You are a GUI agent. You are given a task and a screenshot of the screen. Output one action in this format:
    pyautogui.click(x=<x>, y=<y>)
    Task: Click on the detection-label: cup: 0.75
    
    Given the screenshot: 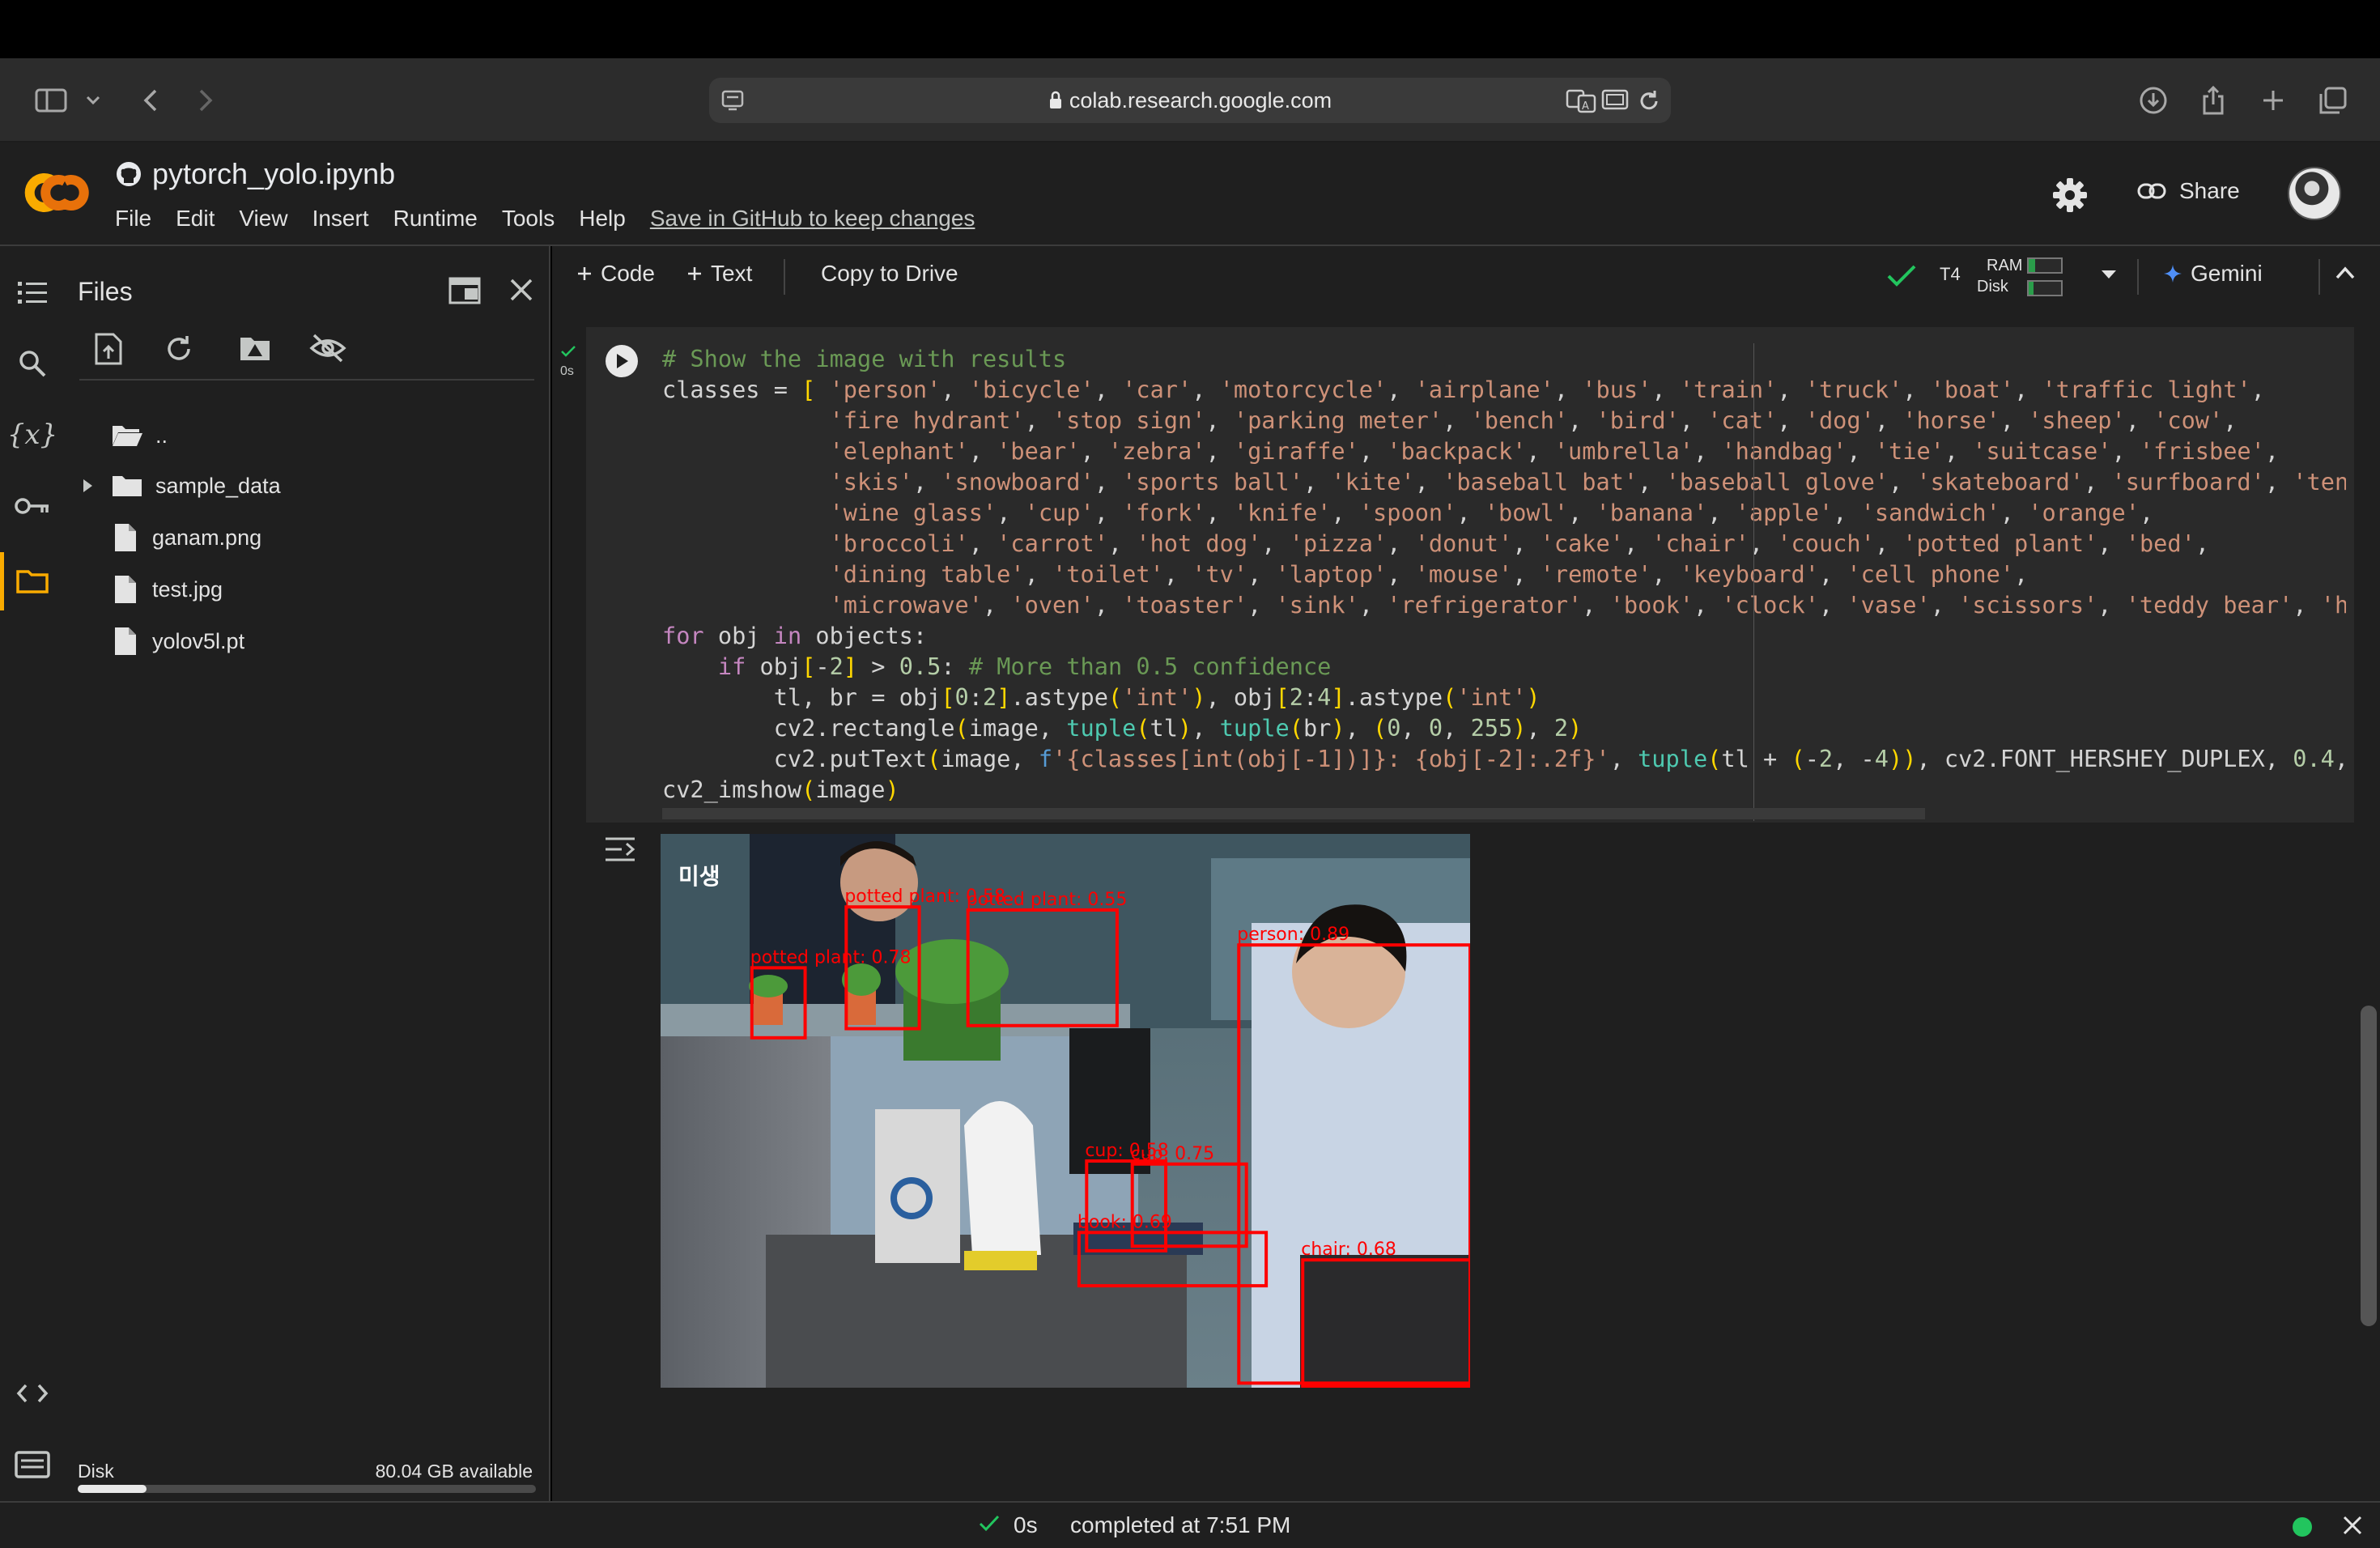 What is the action you would take?
    pyautogui.click(x=1172, y=1154)
    